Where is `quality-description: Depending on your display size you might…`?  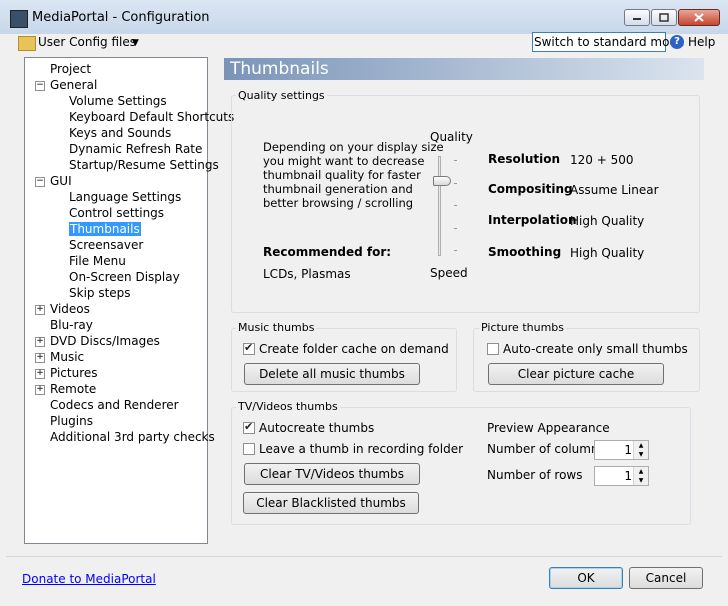 quality-description: Depending on your display size you might… is located at coordinates (353, 175).